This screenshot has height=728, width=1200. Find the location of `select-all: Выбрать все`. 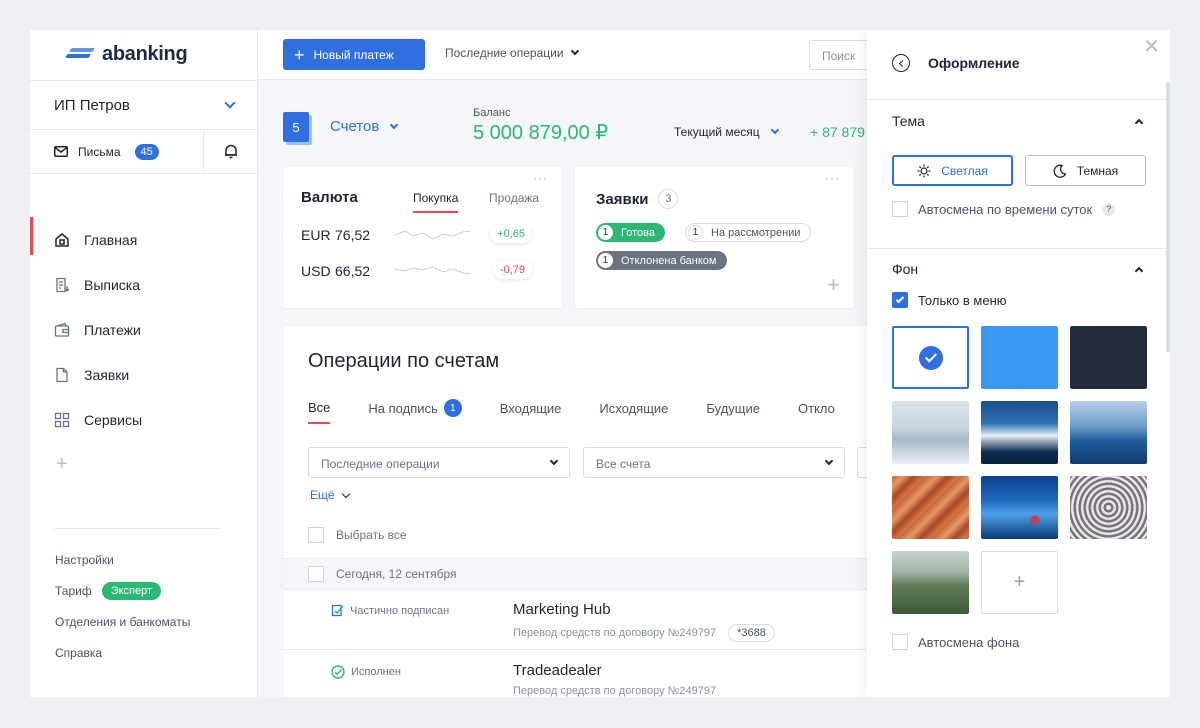

select-all: Выбрать все is located at coordinates (357, 535).